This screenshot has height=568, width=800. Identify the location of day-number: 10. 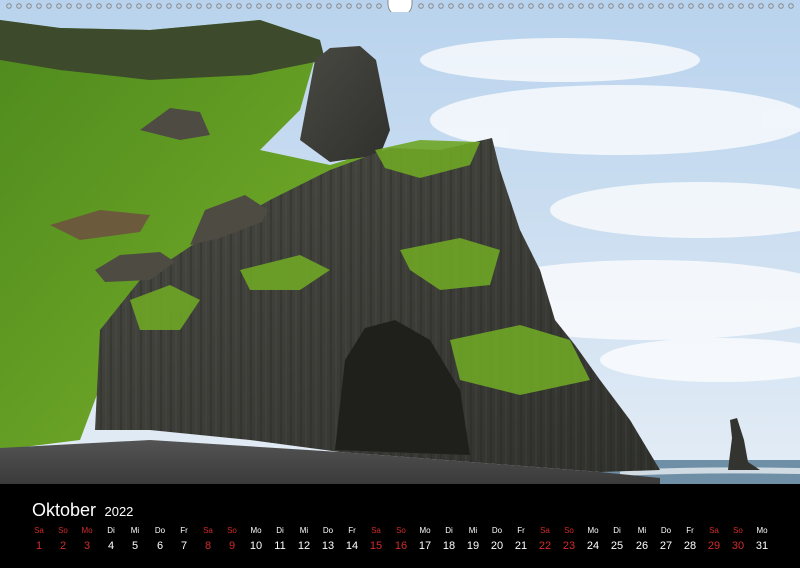
(256, 546).